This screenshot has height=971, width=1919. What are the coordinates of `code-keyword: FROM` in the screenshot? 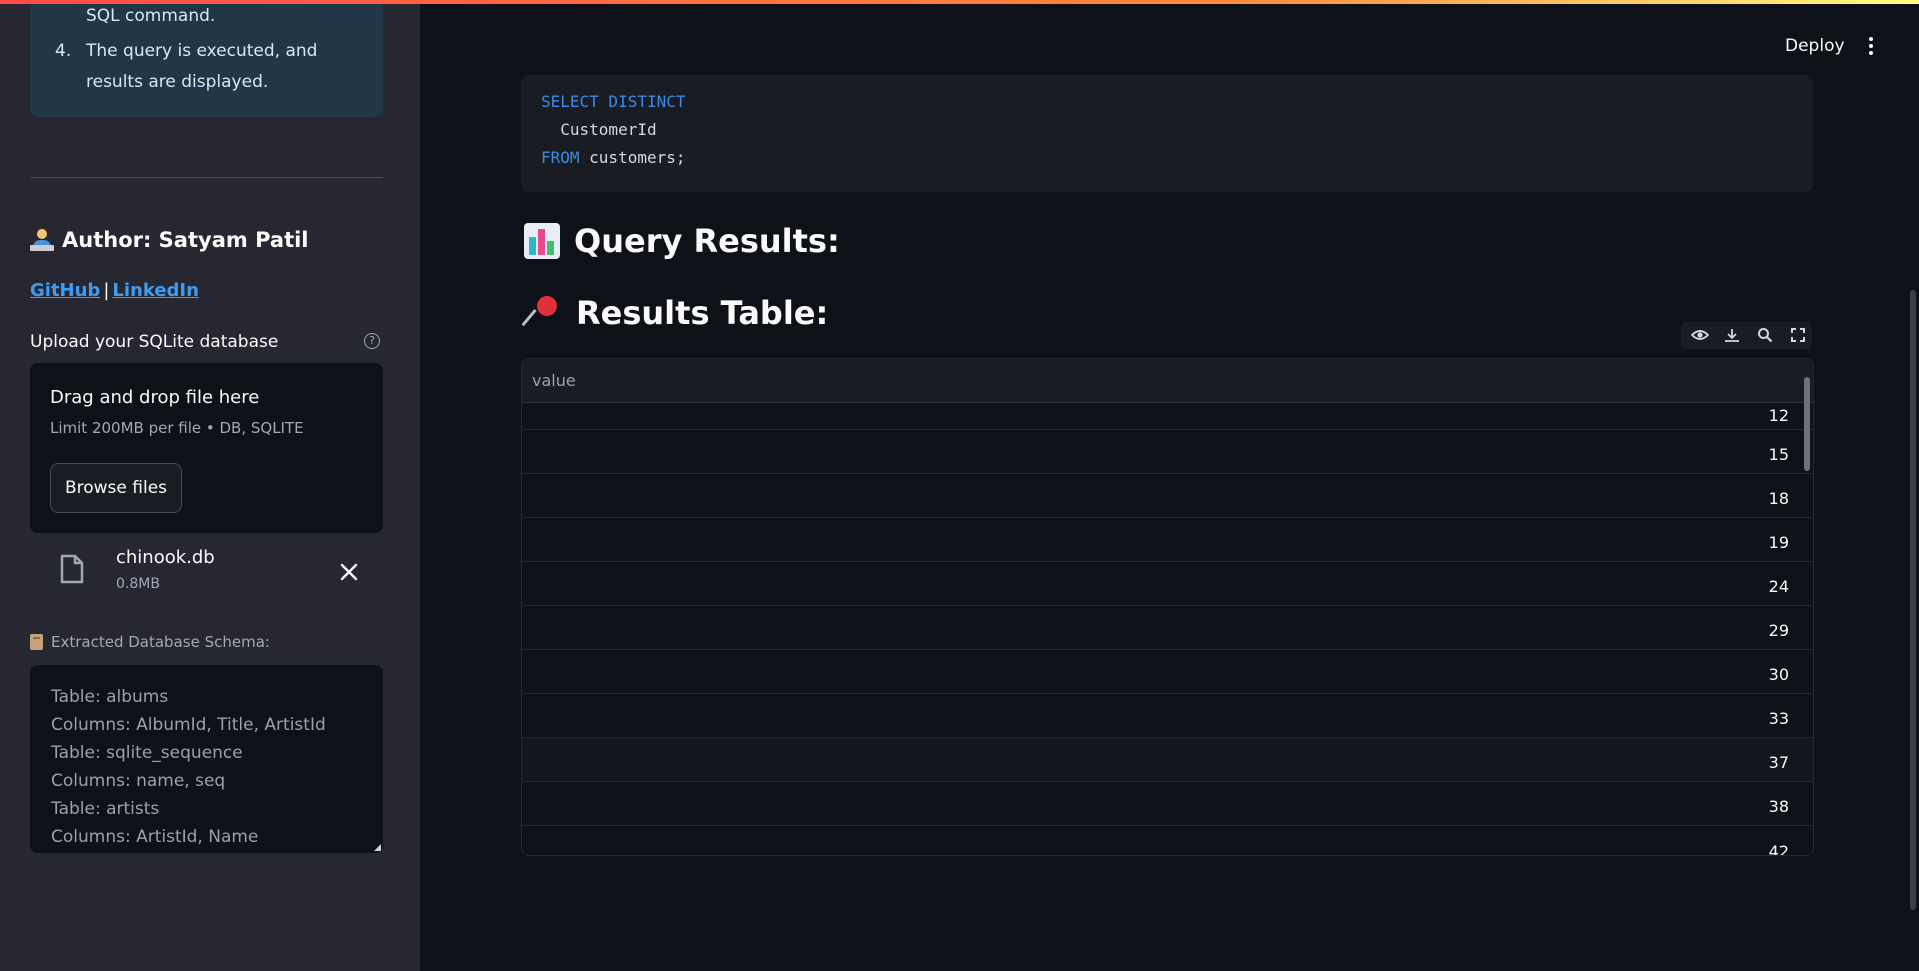 It's located at (560, 157).